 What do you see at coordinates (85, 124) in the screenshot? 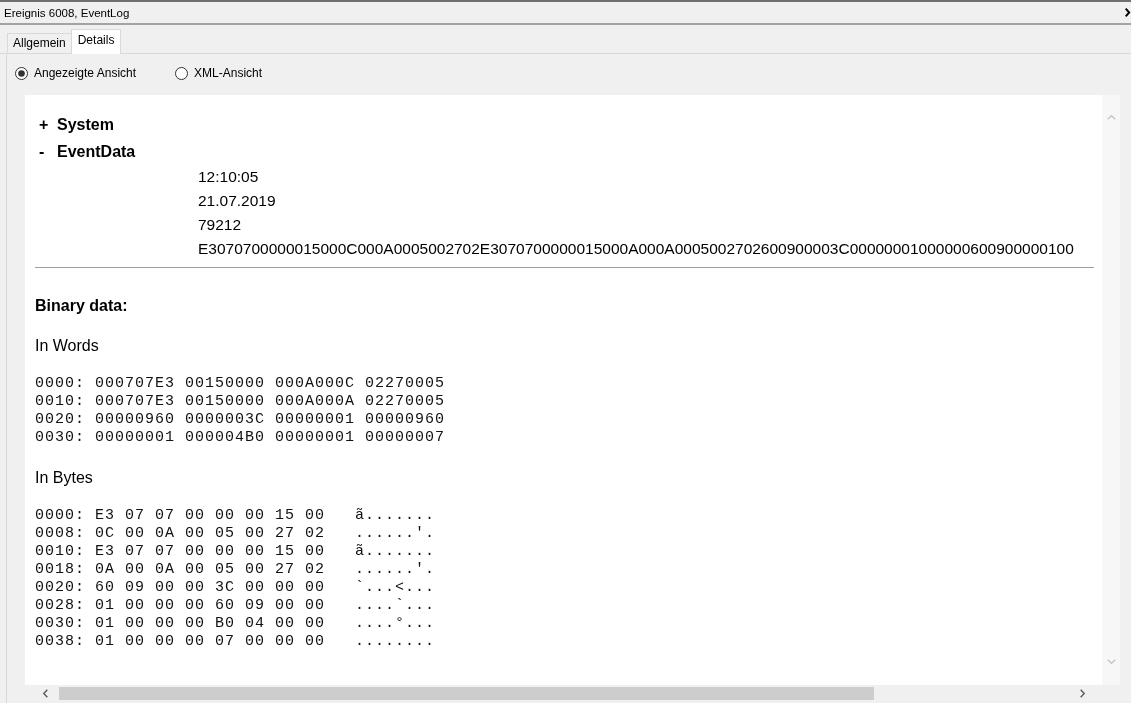
I see `tree-node-label: System` at bounding box center [85, 124].